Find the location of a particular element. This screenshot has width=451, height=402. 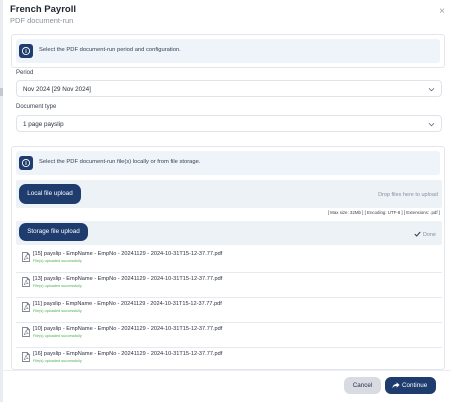

storage-upload-zone: Storage file upload Done is located at coordinates (229, 233).